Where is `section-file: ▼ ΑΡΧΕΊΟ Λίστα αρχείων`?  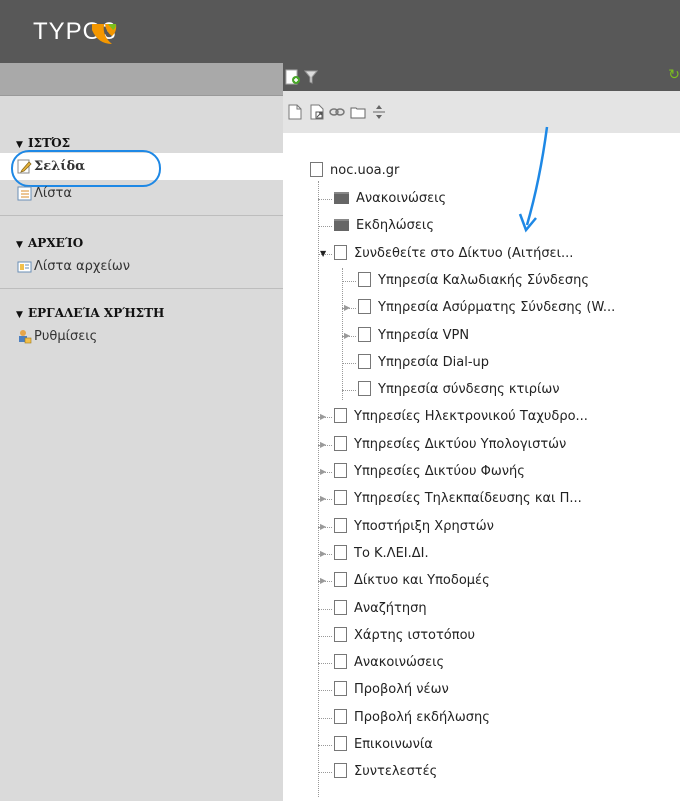
section-file: ▼ ΑΡΧΕΊΟ Λίστα αρχείων is located at coordinates (141, 261).